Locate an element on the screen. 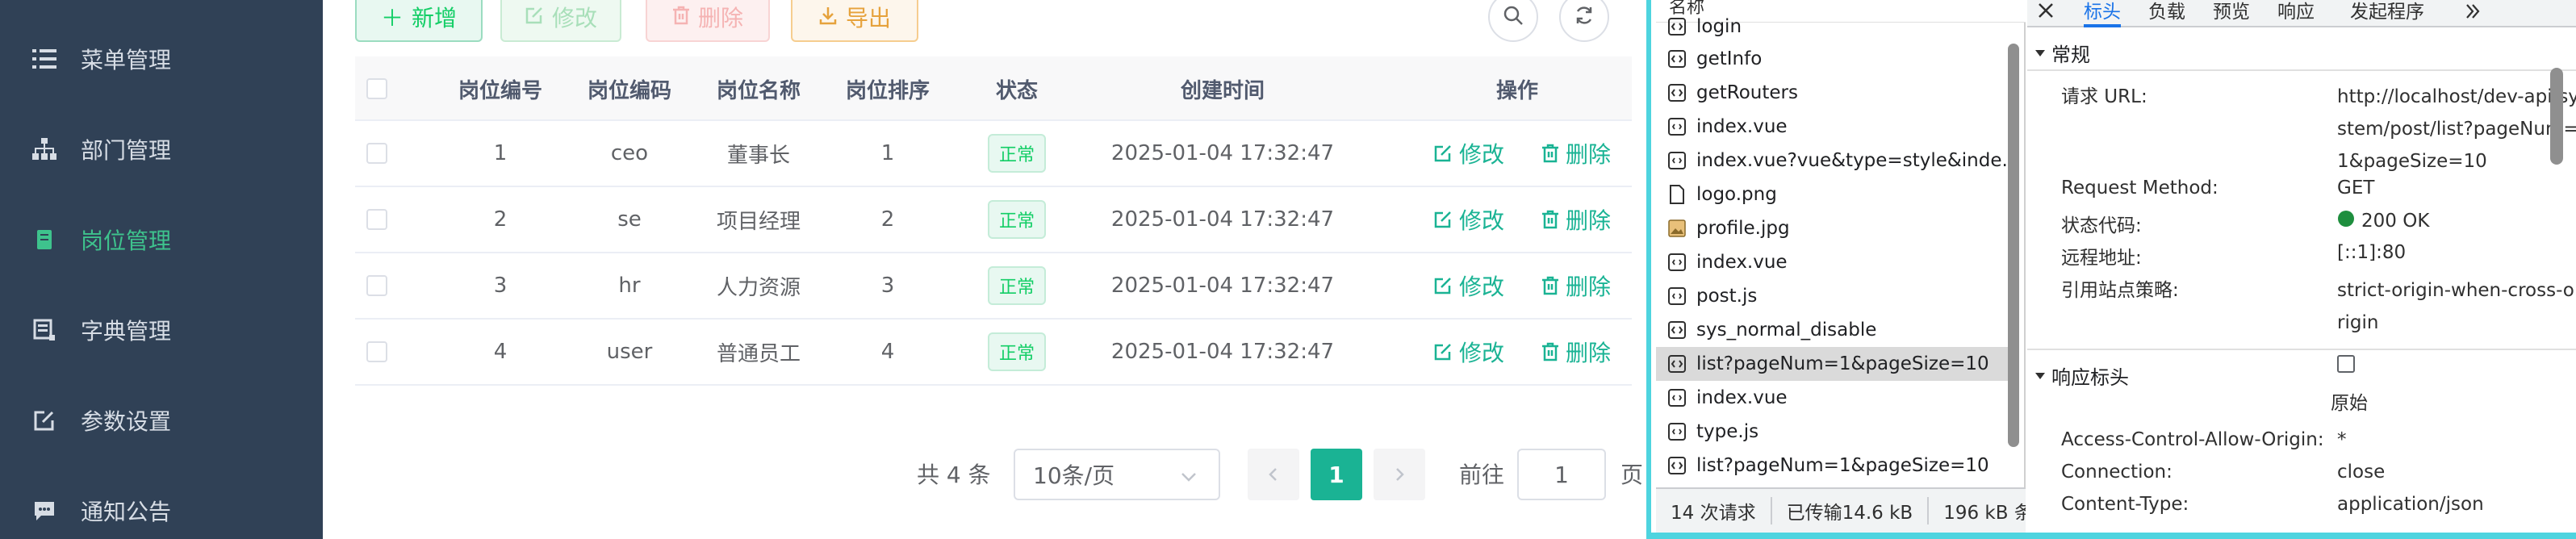 This screenshot has width=2576, height=539. request-method-key: Request Method: is located at coordinates (2139, 188).